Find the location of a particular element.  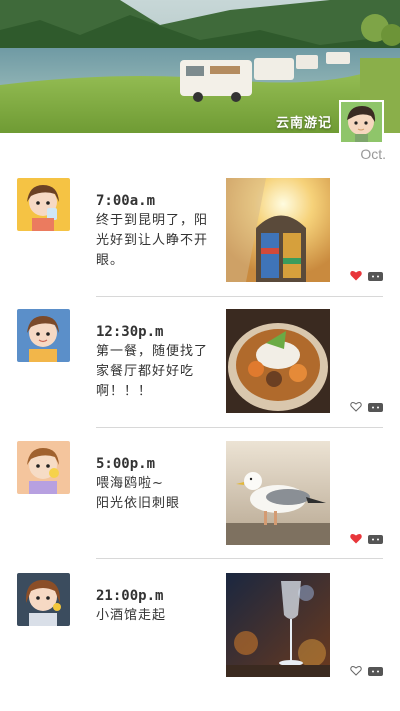

month-label: Oct. is located at coordinates (373, 154).